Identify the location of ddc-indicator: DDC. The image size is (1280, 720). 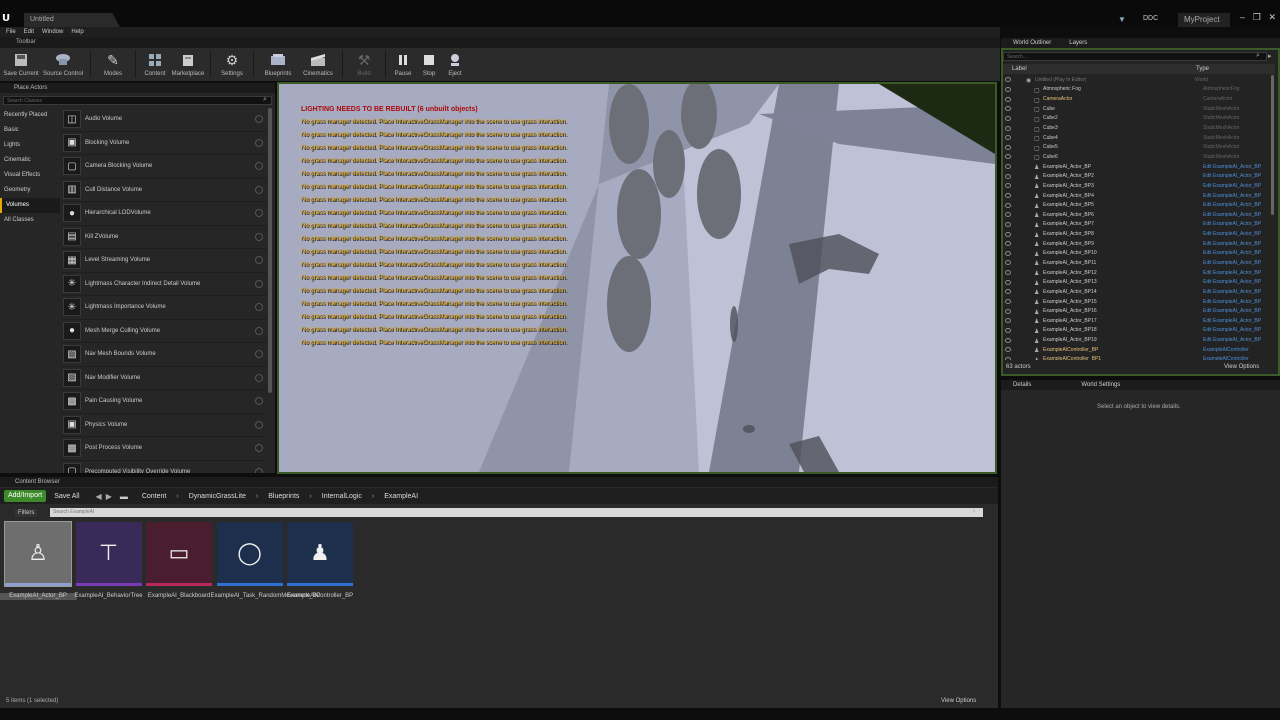
(1150, 18).